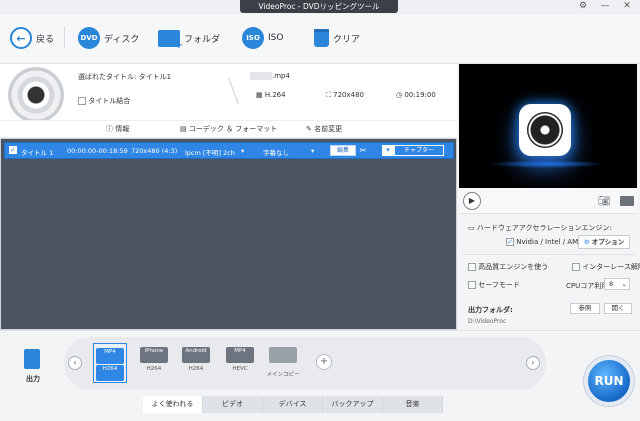  I want to click on output-label: 出力, so click(33, 379).